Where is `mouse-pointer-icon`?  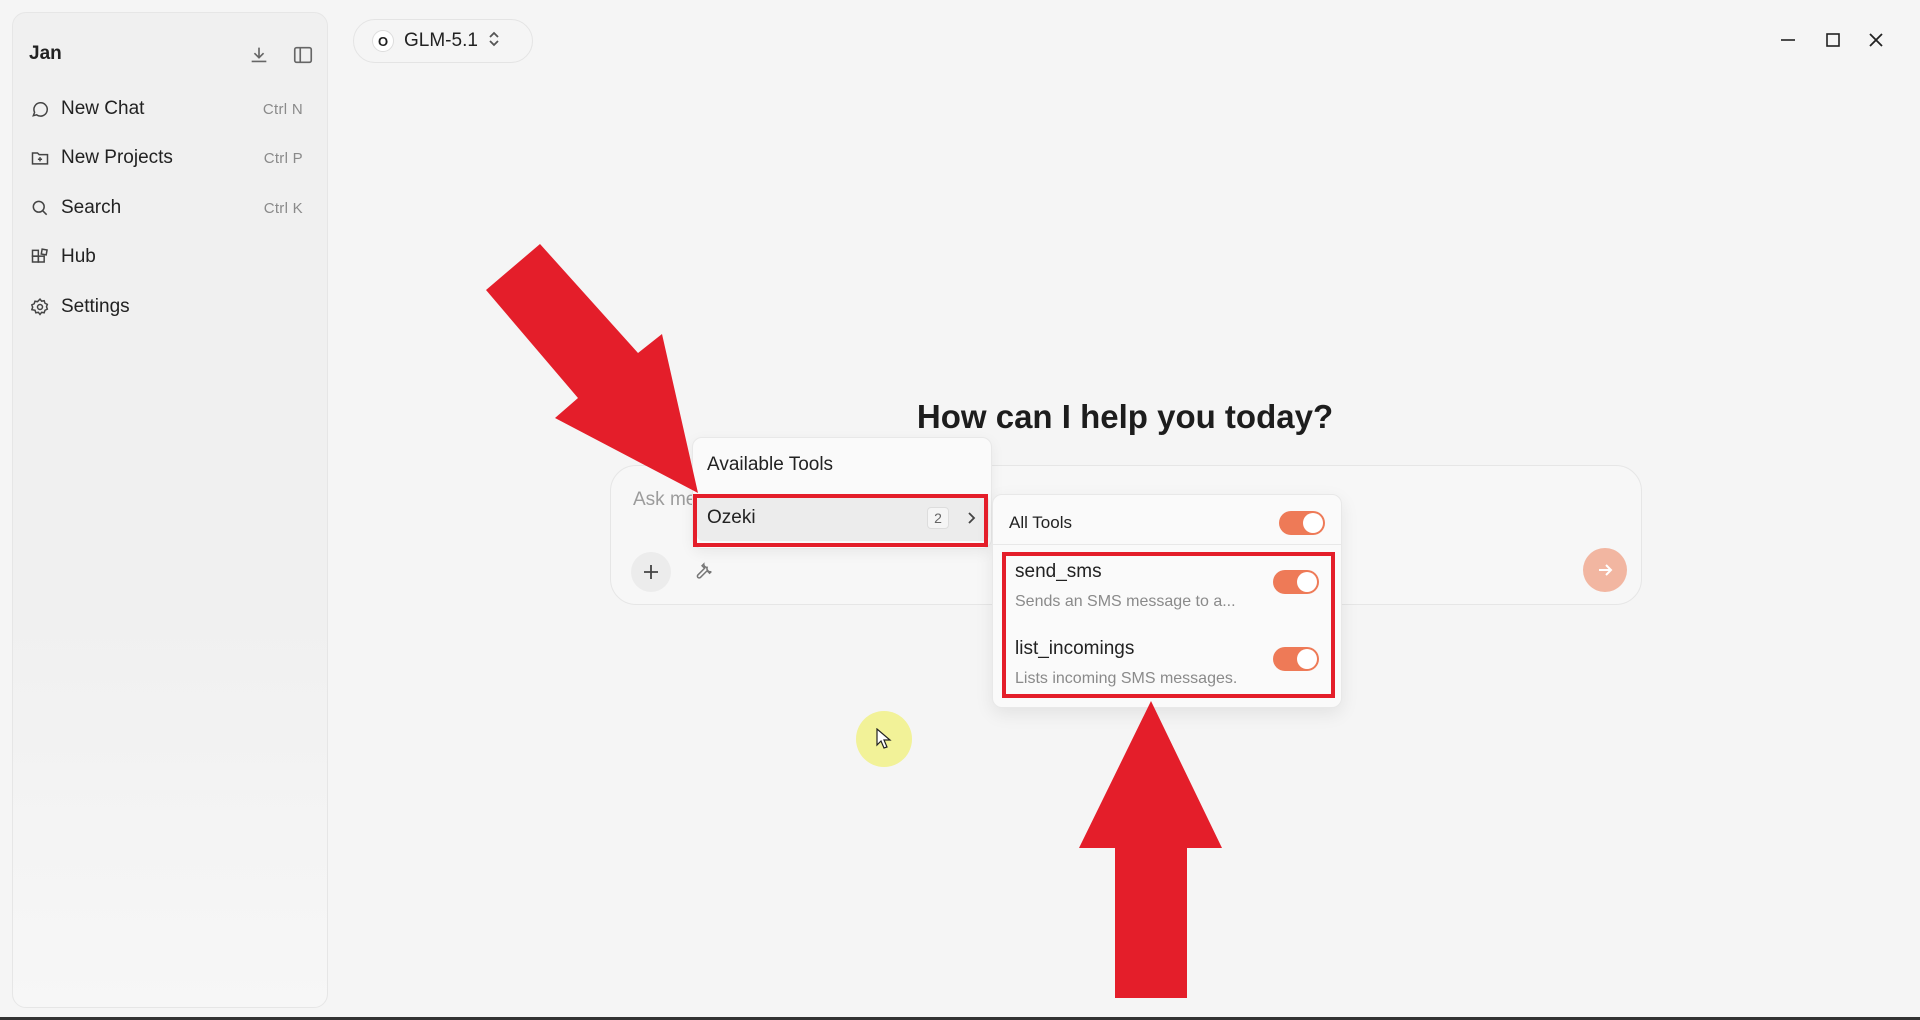 mouse-pointer-icon is located at coordinates (884, 738).